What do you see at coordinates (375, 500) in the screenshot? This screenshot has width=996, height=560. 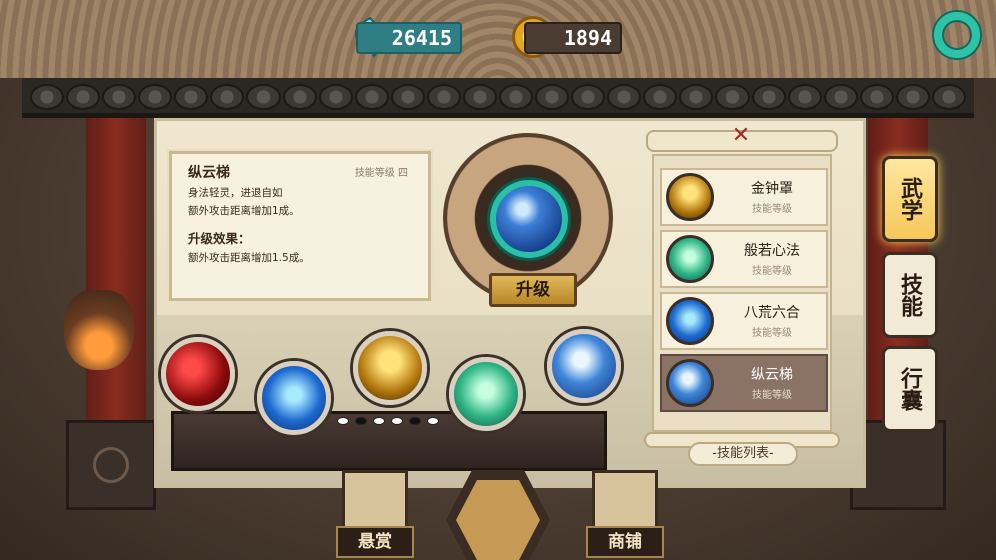 I see `bounty-scroll-icon` at bounding box center [375, 500].